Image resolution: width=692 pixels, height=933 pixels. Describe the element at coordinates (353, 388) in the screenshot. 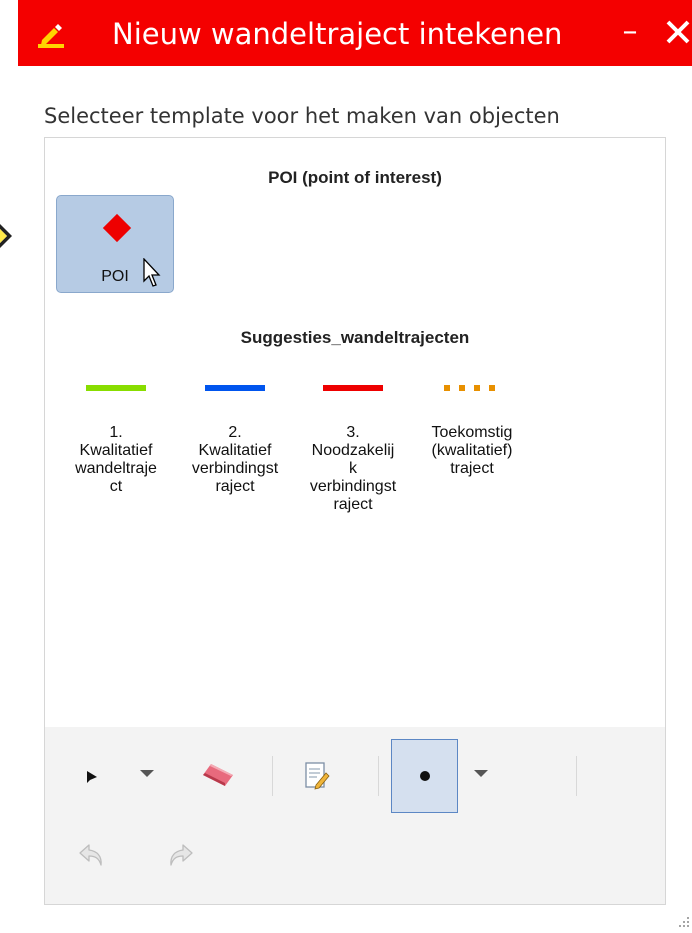

I see `red-line-icon` at that location.